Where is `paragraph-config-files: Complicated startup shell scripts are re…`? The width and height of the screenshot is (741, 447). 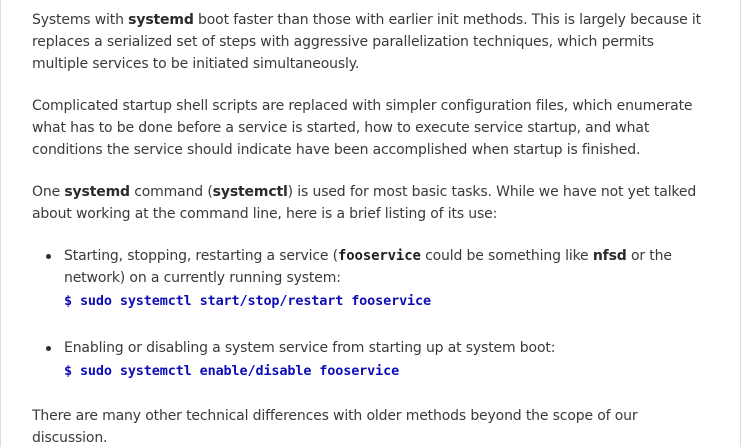 paragraph-config-files: Complicated startup shell scripts are re… is located at coordinates (372, 128).